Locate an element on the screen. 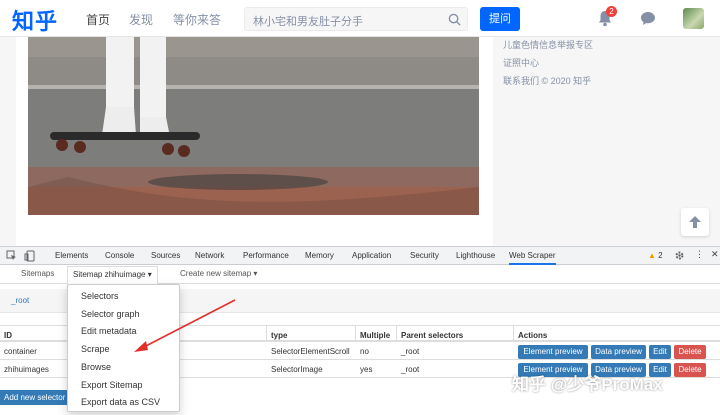 Image resolution: width=720 pixels, height=415 pixels. tab-elements: Elements is located at coordinates (71, 255).